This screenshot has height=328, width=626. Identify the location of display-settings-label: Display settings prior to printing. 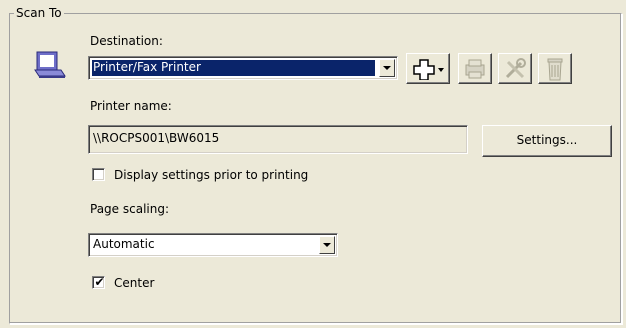
(211, 175).